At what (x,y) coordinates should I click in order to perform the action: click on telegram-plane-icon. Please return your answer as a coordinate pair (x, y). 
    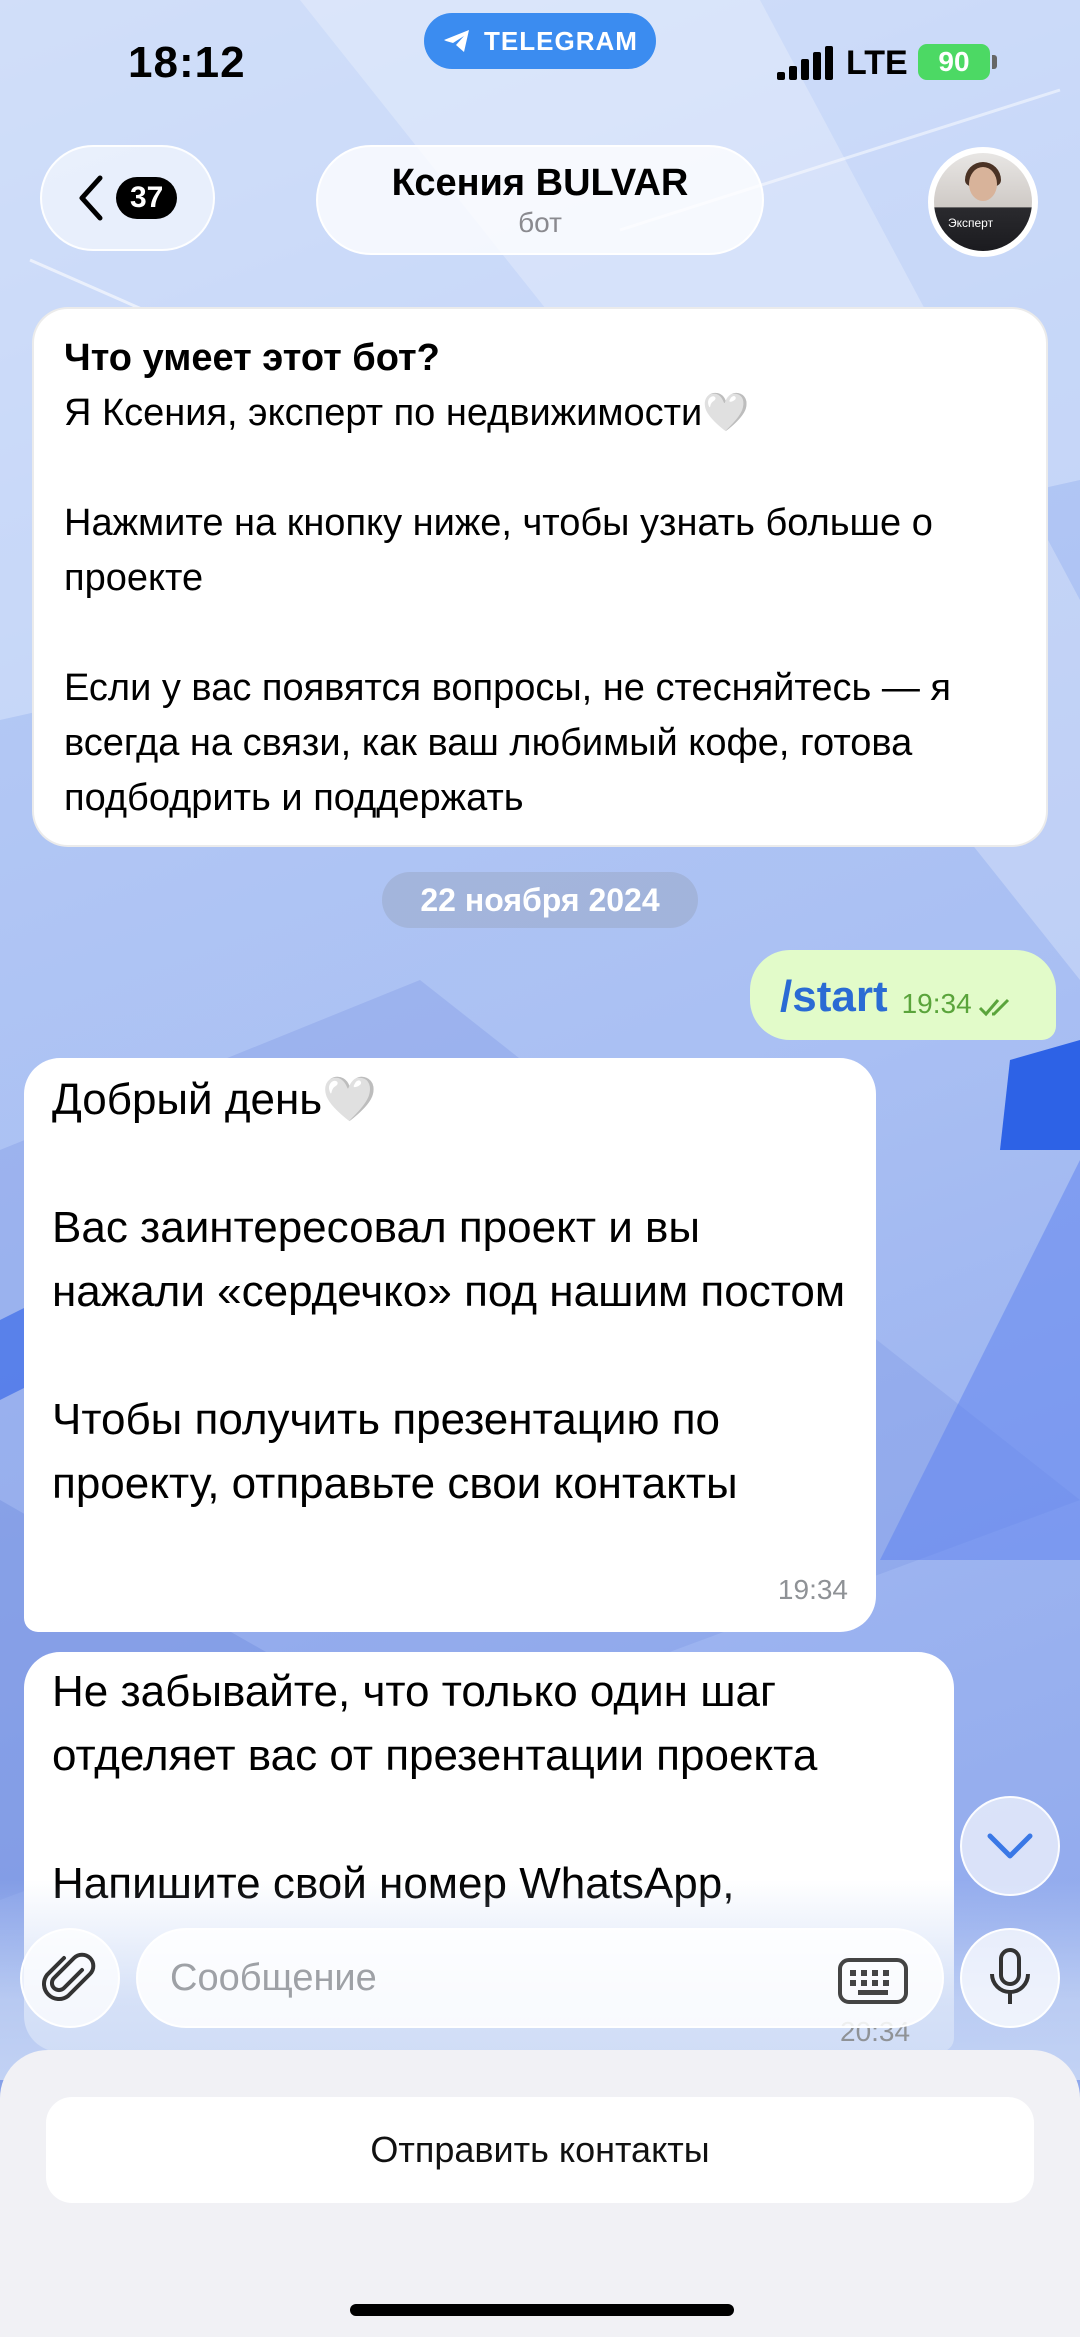
    Looking at the image, I should click on (457, 41).